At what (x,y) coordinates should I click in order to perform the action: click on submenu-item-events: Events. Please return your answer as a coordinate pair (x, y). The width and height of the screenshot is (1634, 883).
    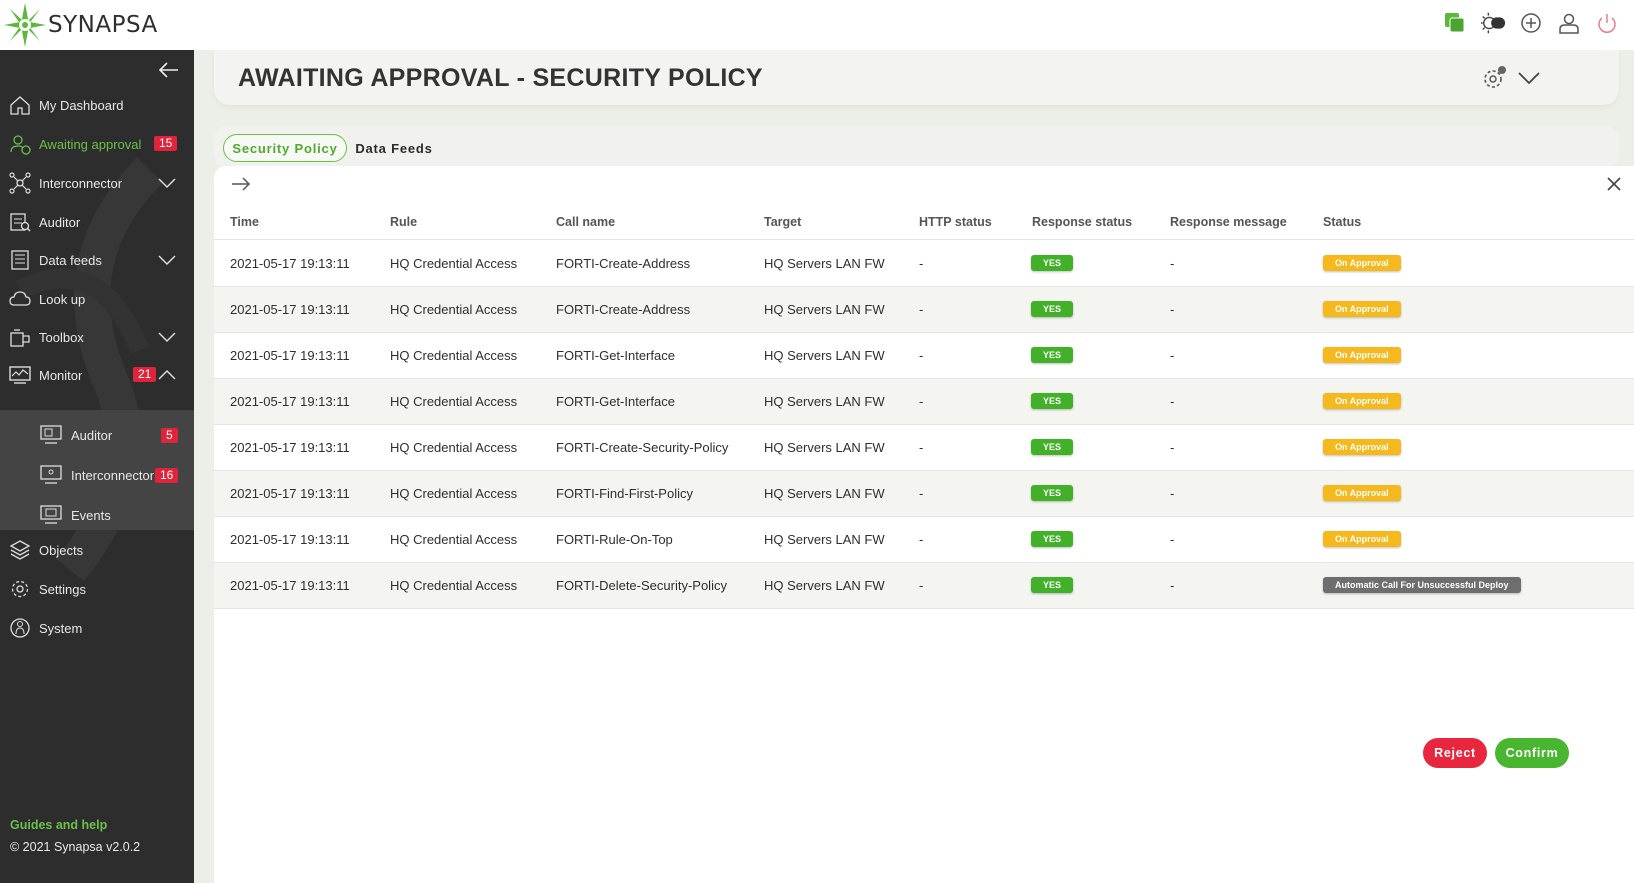
    Looking at the image, I should click on (97, 516).